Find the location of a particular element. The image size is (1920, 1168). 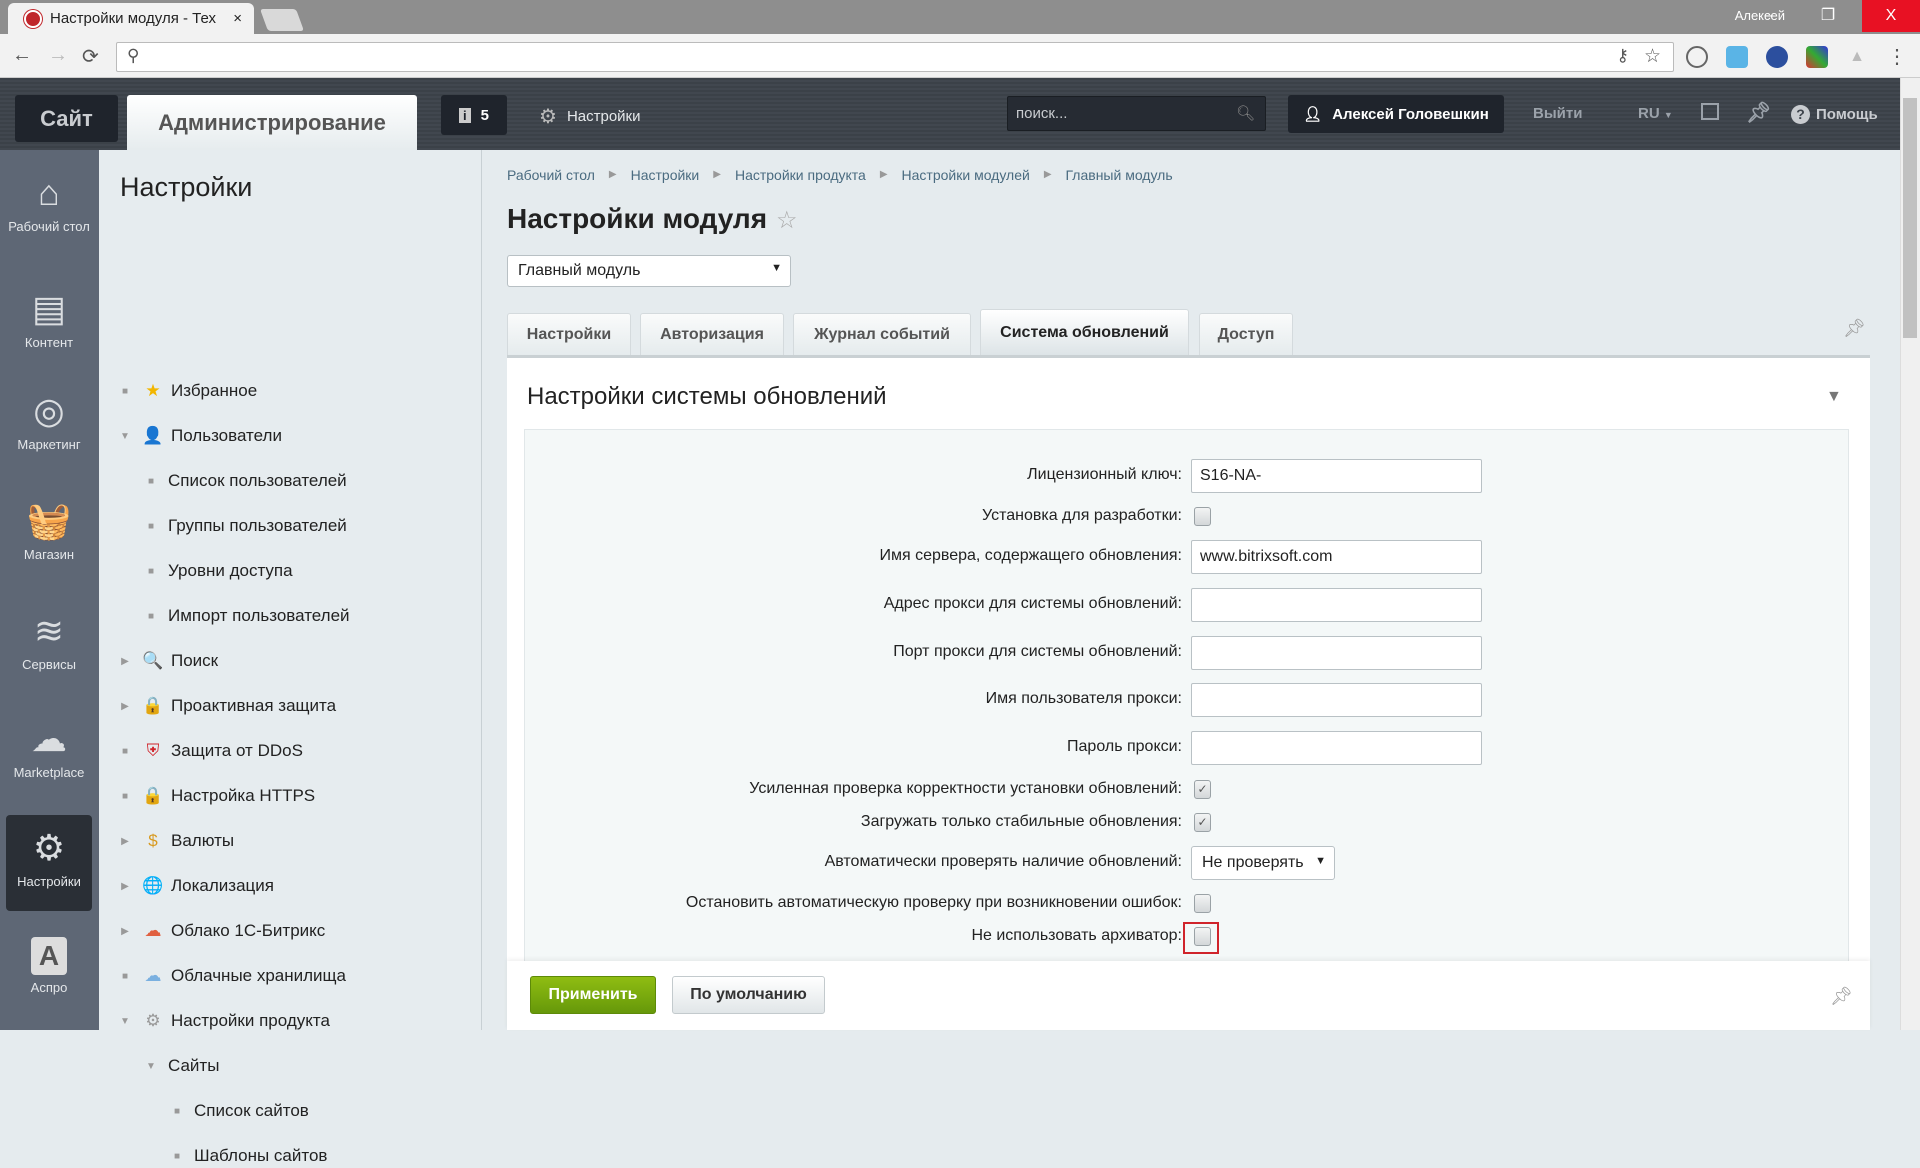

restore-button: ❐ is located at coordinates (1828, 16).